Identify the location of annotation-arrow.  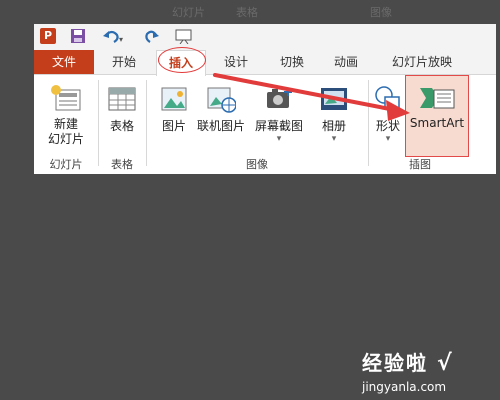
(311, 97).